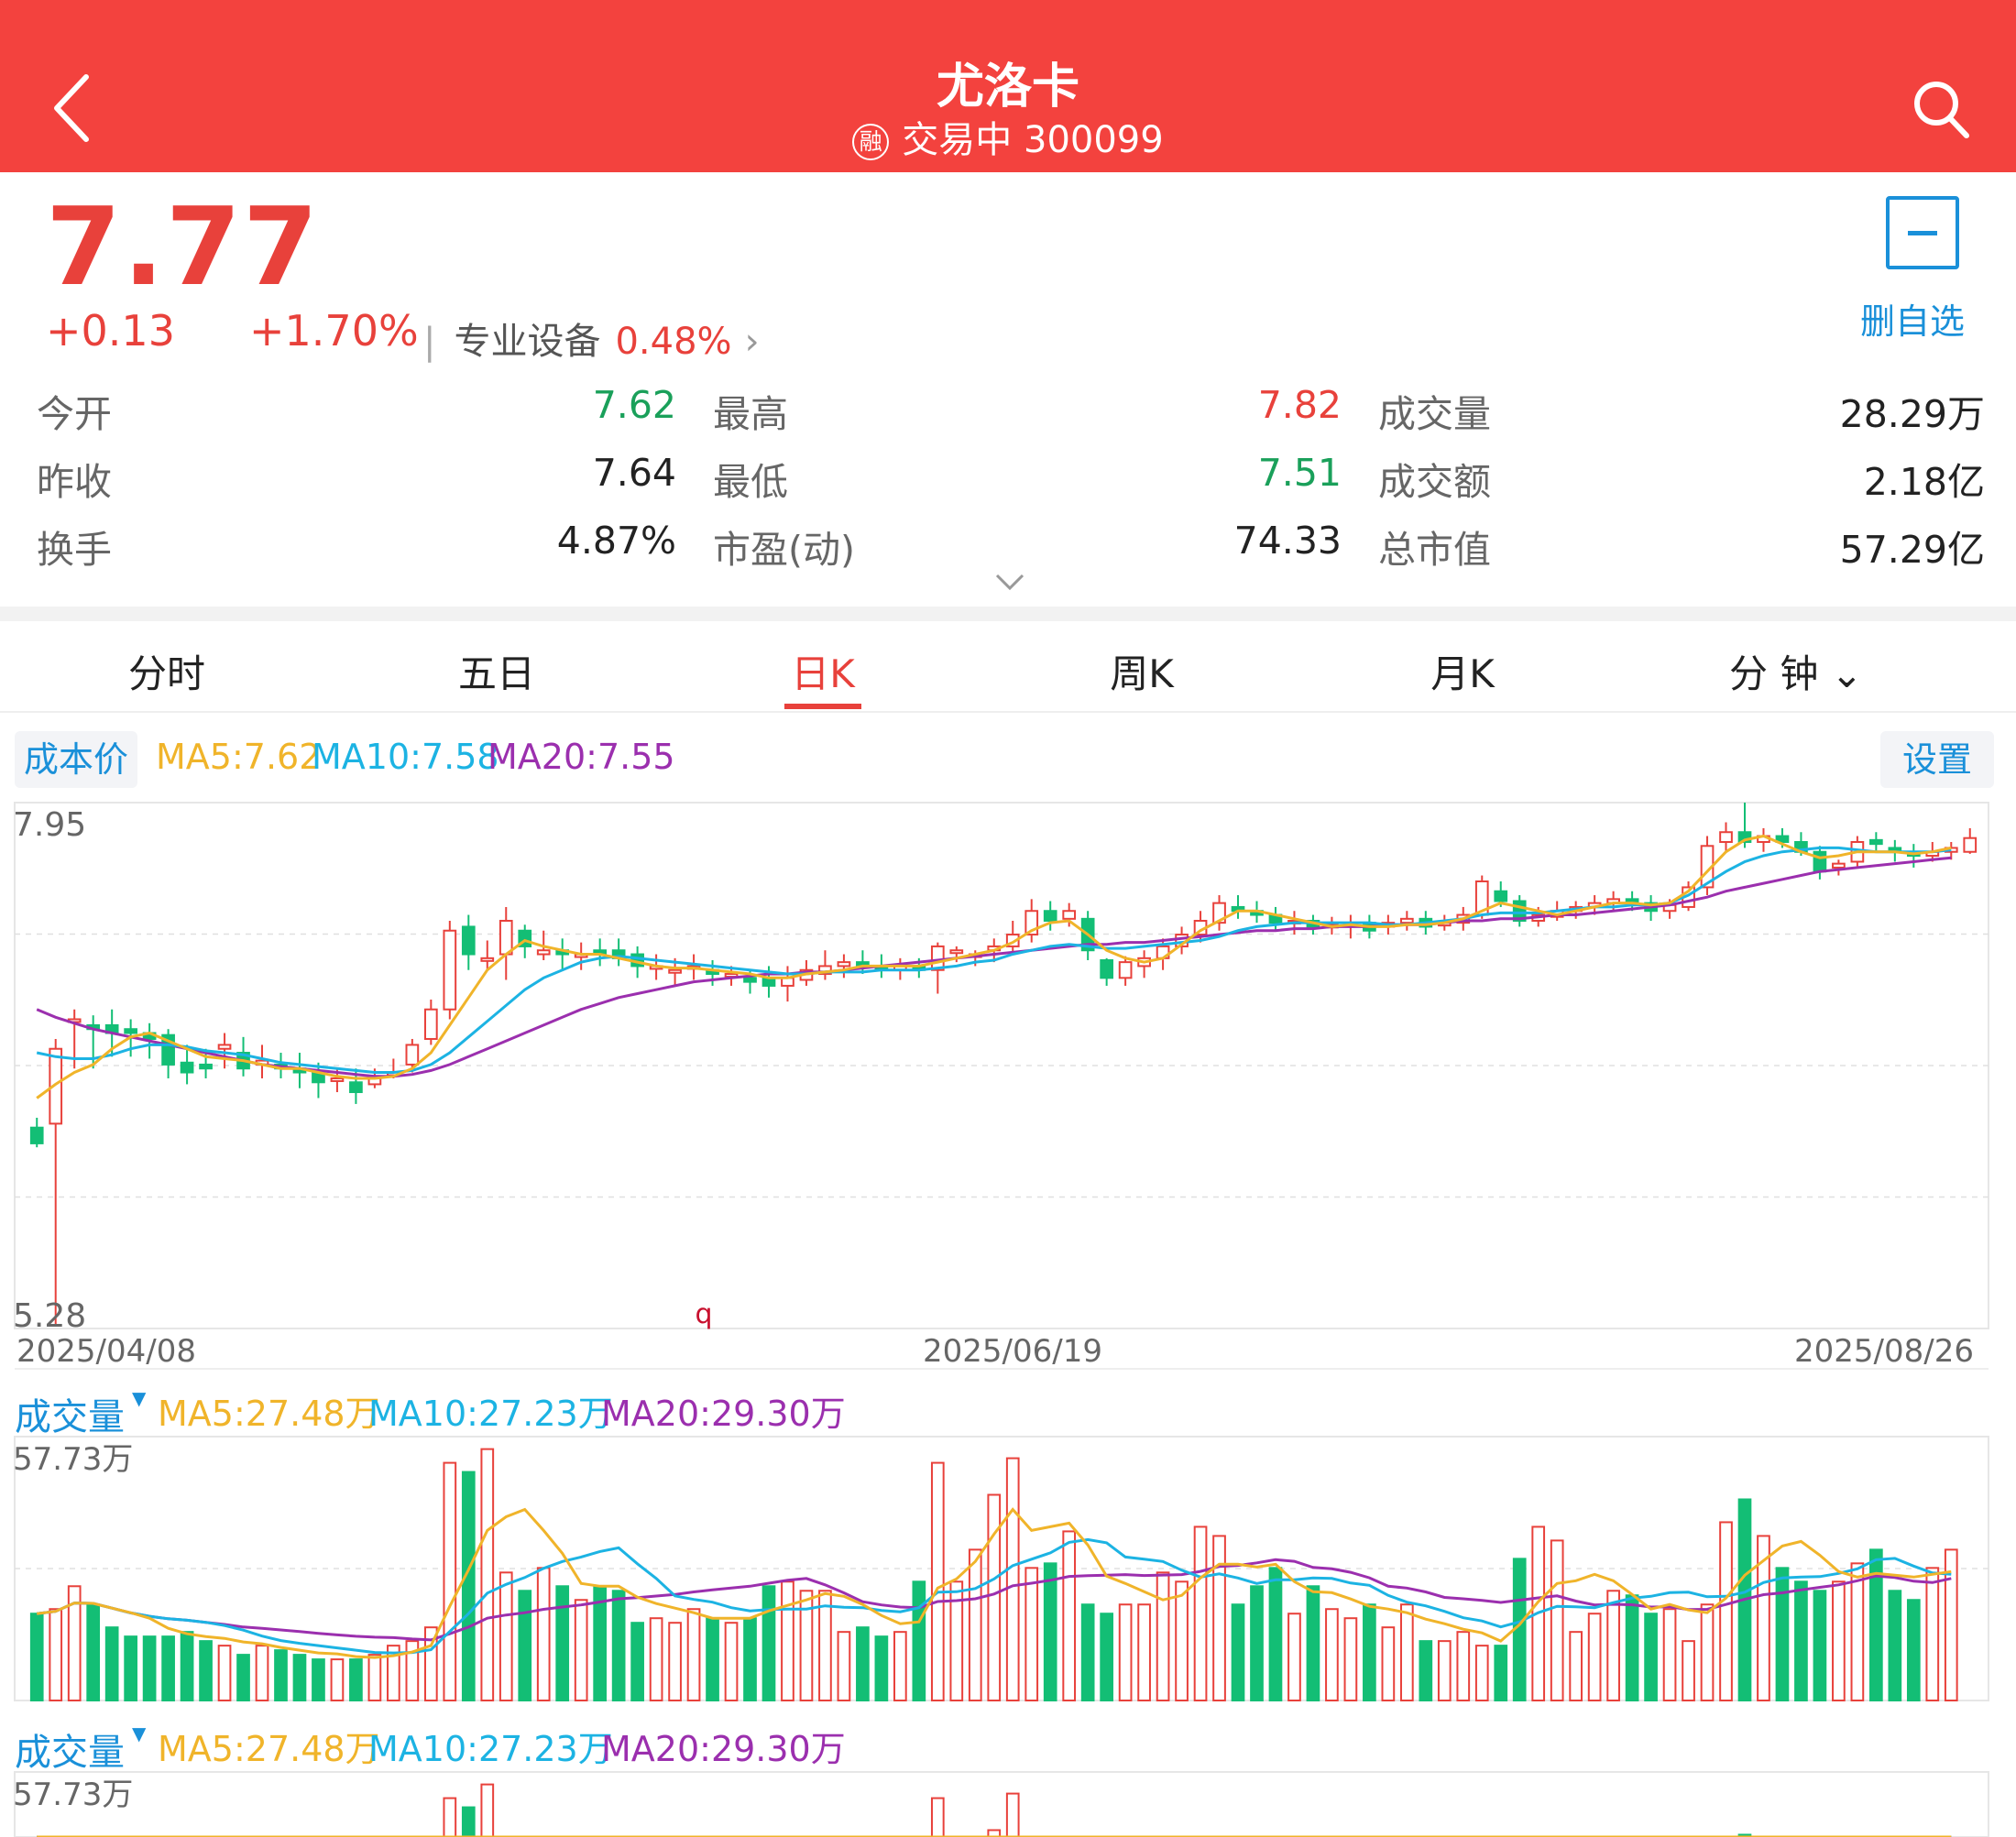 Image resolution: width=2016 pixels, height=1837 pixels. What do you see at coordinates (1012, 1351) in the screenshot?
I see `date-label: 2025/06/19` at bounding box center [1012, 1351].